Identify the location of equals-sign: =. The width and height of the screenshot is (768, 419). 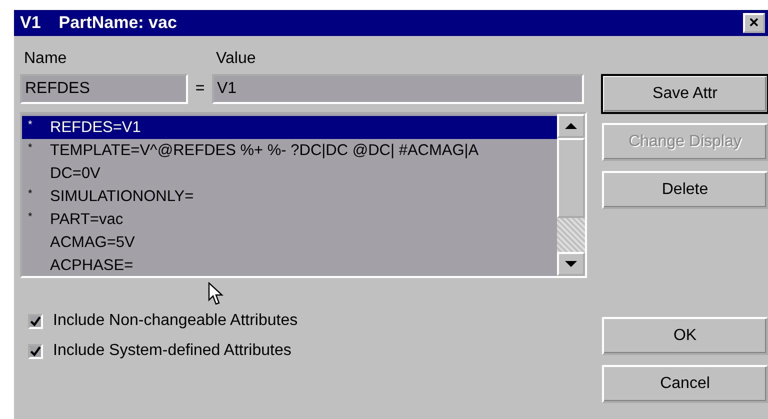
(200, 89).